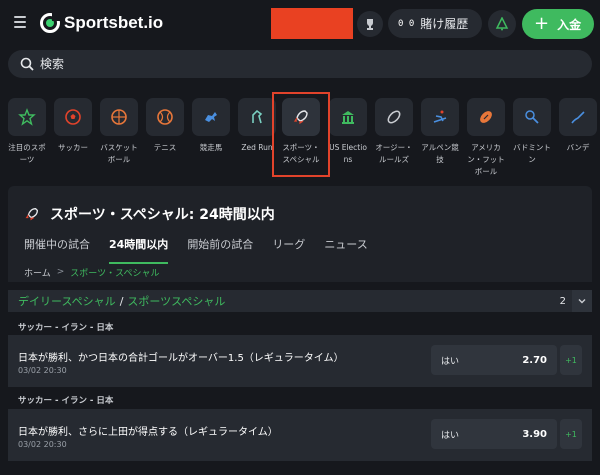 This screenshot has height=475, width=600. What do you see at coordinates (27, 117) in the screenshot?
I see `star-icon` at bounding box center [27, 117].